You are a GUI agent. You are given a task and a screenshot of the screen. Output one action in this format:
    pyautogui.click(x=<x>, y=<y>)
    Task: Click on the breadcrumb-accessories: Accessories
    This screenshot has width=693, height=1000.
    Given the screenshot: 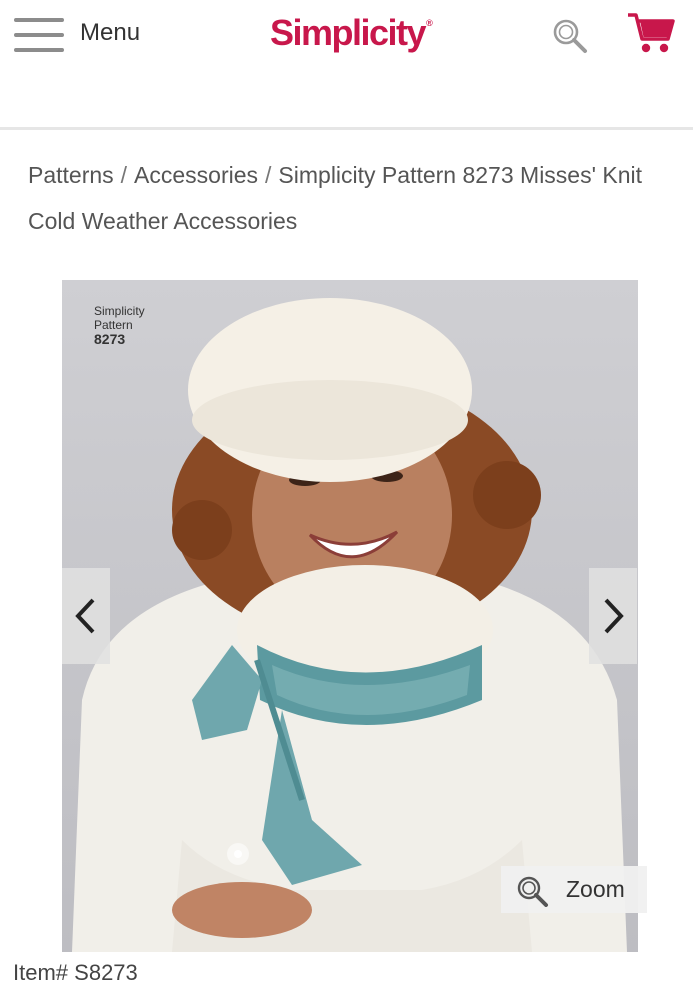 What is the action you would take?
    pyautogui.click(x=196, y=175)
    